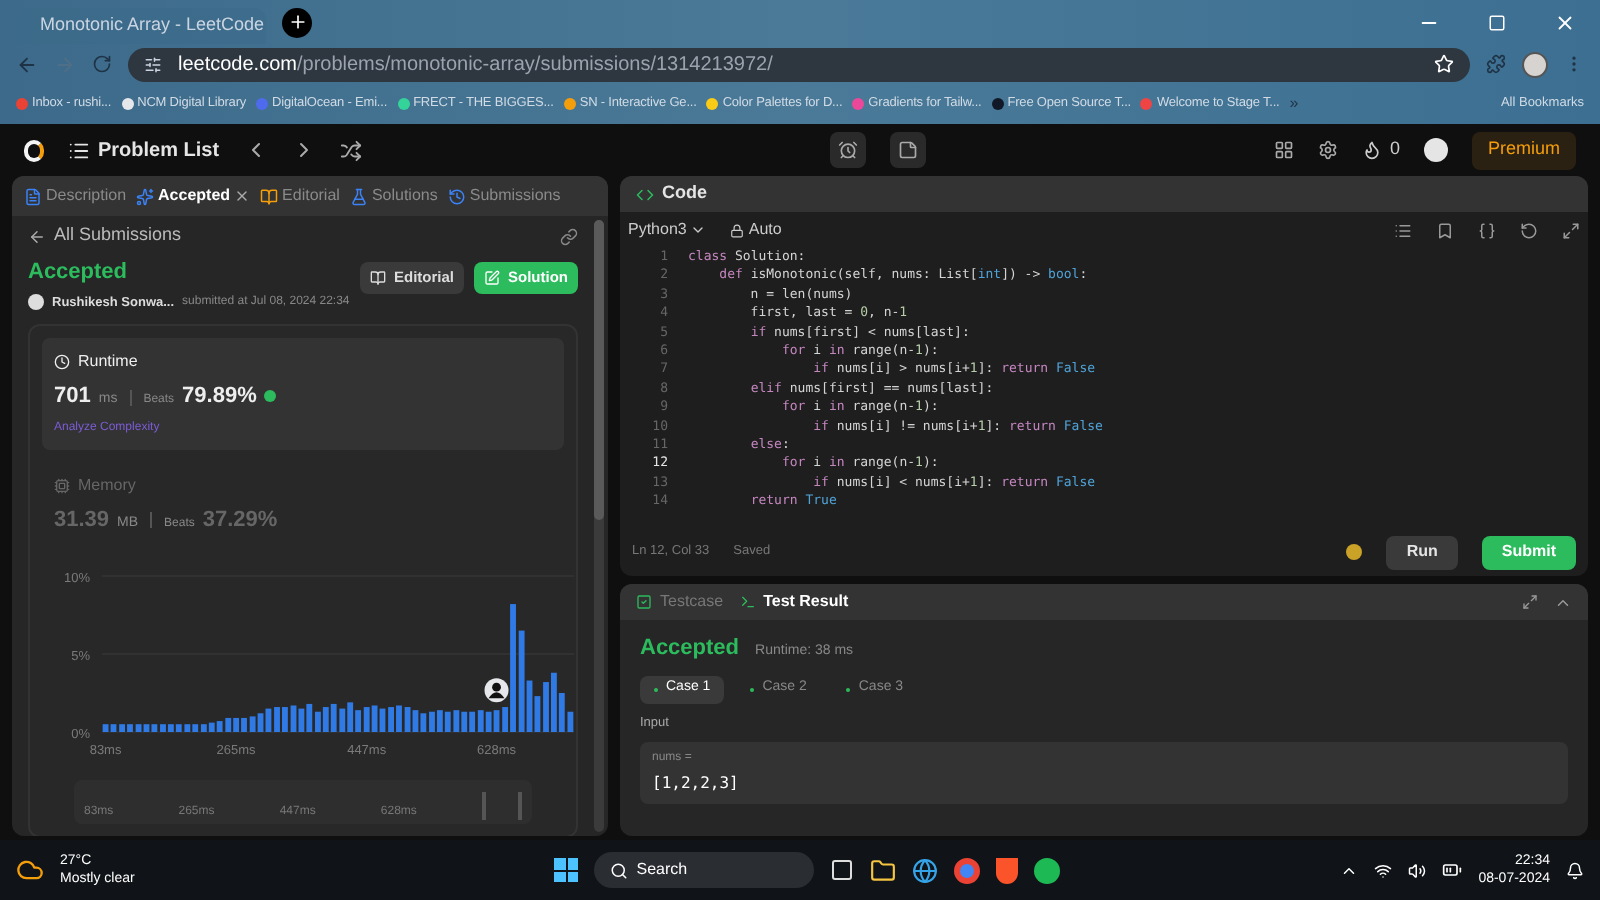  I want to click on shield-icon, so click(1007, 870).